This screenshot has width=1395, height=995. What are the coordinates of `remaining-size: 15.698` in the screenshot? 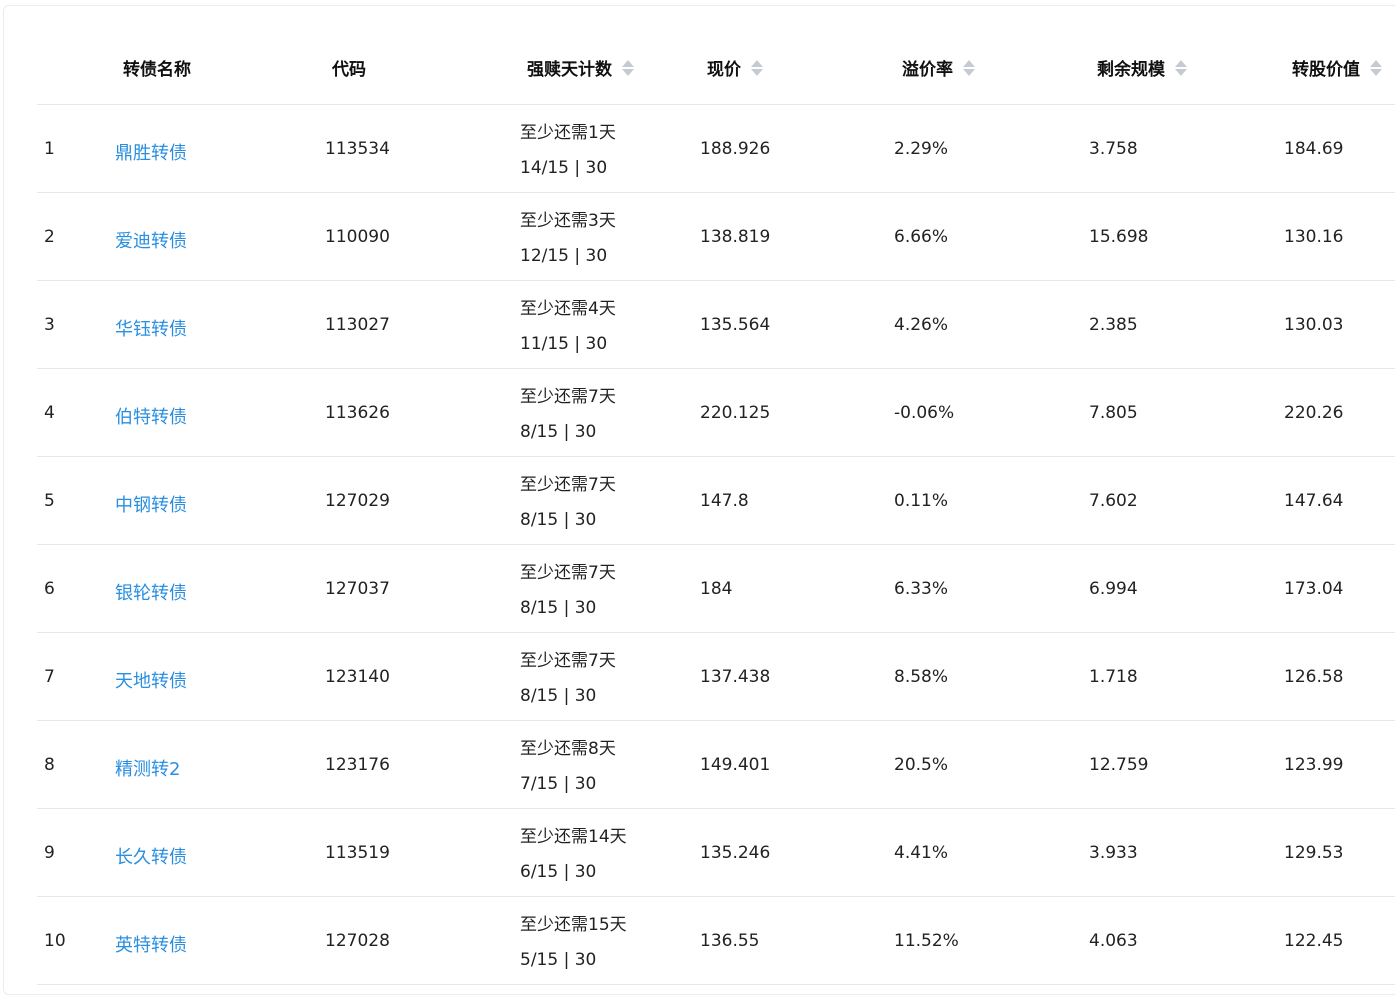 It's located at (1119, 237).